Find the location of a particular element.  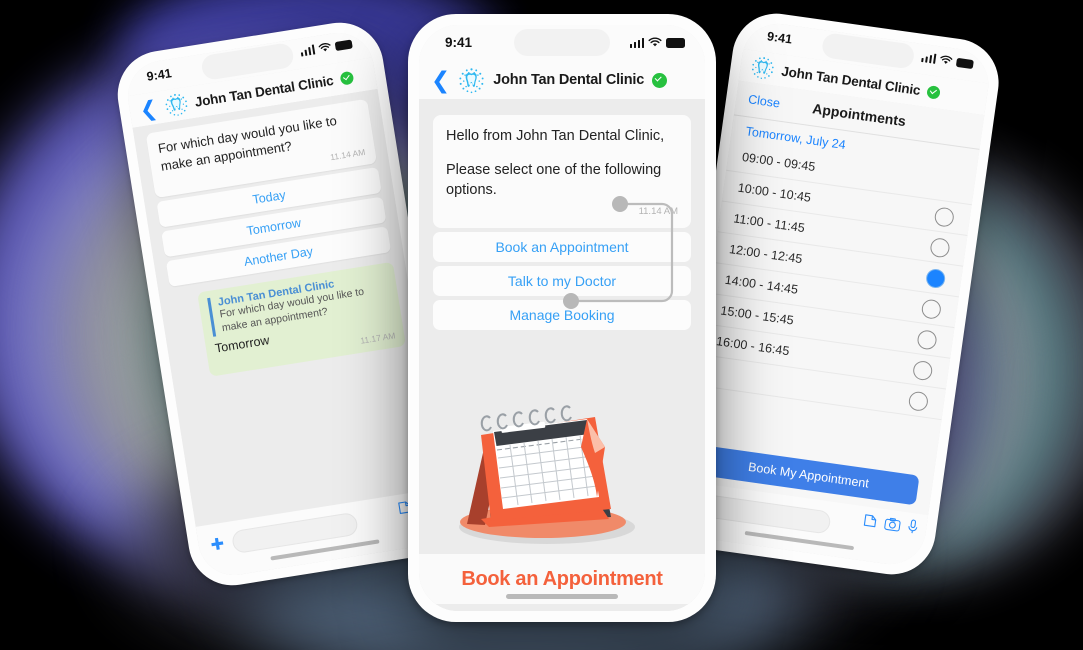

message-time: 11.14 AM is located at coordinates (658, 211).